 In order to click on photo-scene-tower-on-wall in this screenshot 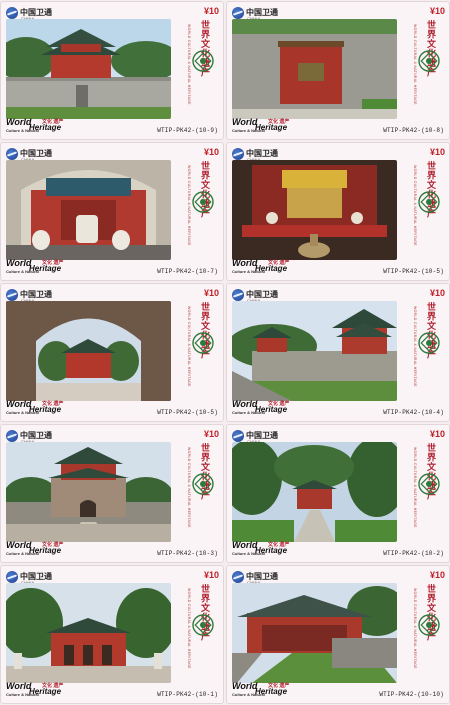, I will do `click(314, 351)`.